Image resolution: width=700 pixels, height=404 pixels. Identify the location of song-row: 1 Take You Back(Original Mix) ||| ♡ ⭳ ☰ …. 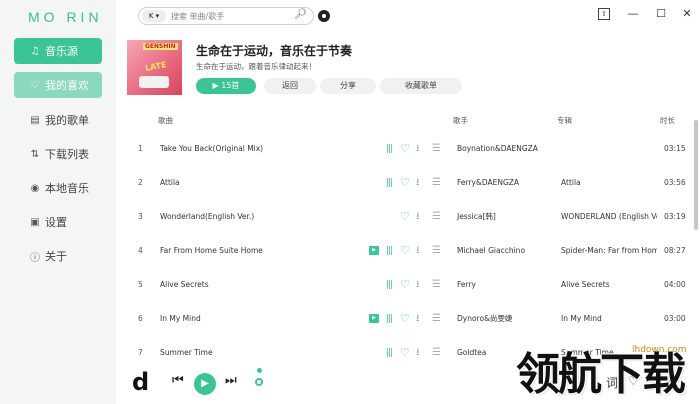
(409, 149).